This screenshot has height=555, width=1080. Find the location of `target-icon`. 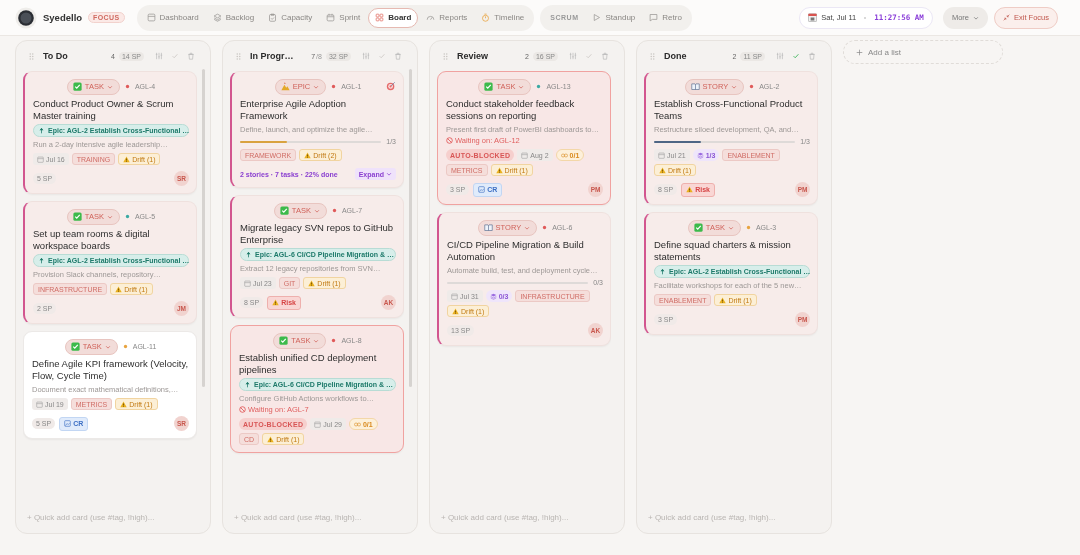

target-icon is located at coordinates (391, 86).